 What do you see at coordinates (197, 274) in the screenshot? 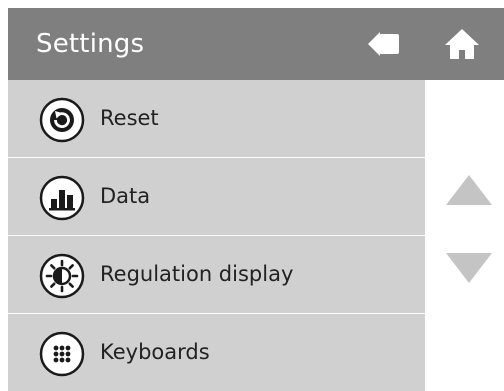
I see `menu-item-label: Regulation display` at bounding box center [197, 274].